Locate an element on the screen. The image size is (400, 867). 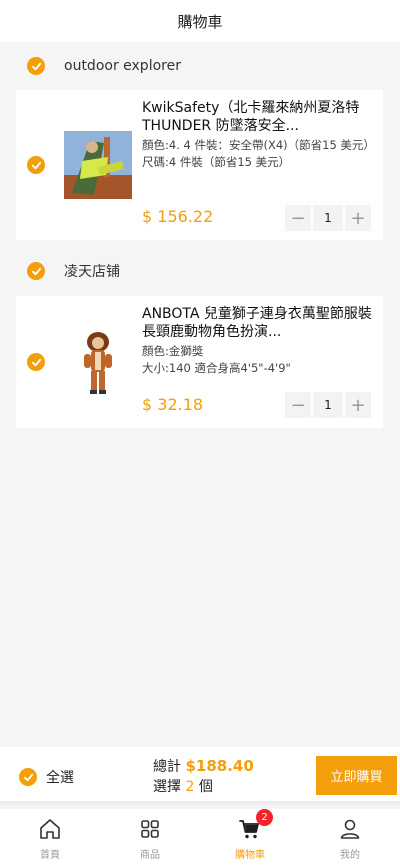
total-label: 總計 is located at coordinates (167, 767).